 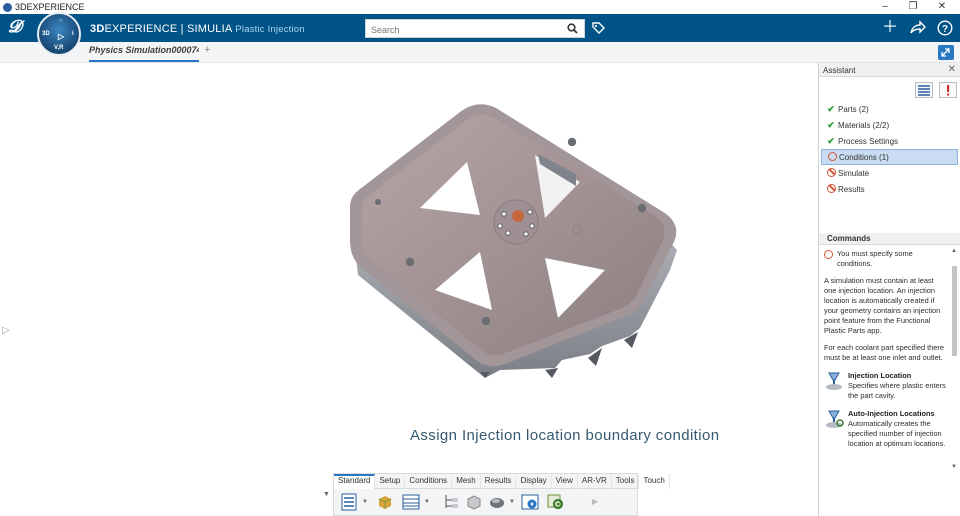 I want to click on step-simulate: Simulate, so click(x=889, y=173).